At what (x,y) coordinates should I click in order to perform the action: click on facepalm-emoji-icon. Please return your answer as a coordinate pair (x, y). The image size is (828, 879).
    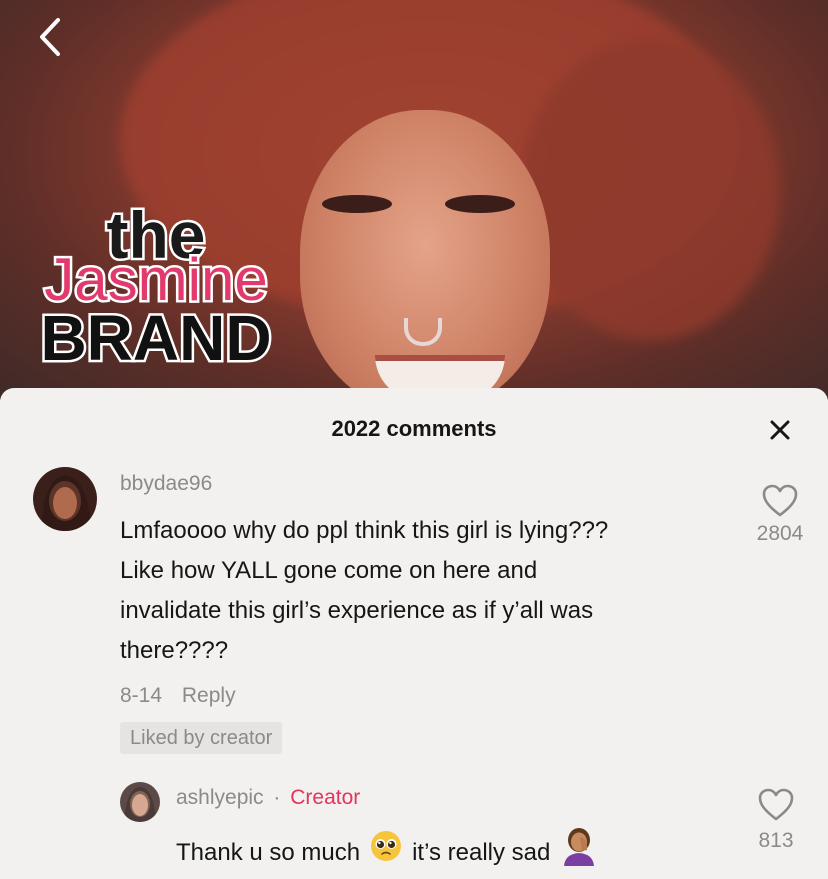
    Looking at the image, I should click on (579, 852).